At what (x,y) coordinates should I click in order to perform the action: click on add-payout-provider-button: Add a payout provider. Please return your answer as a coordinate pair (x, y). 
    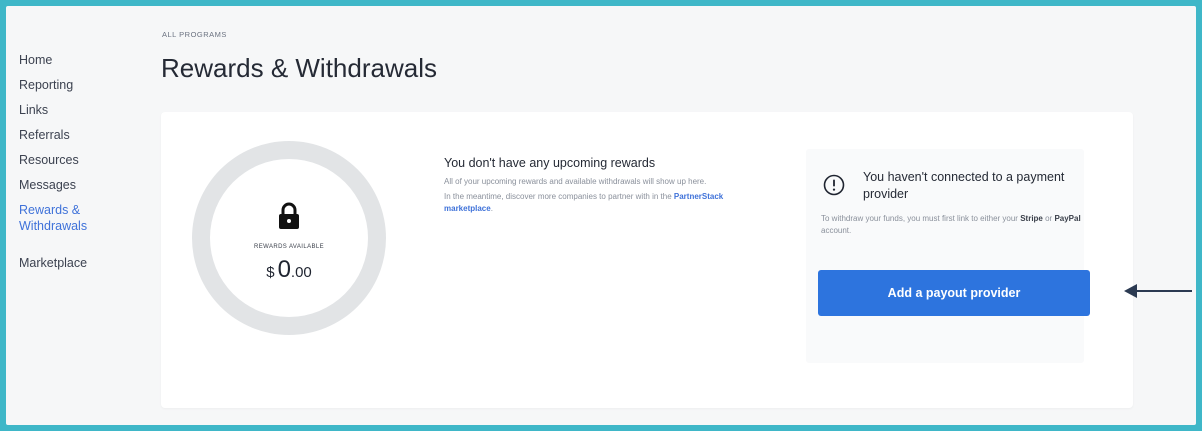
    Looking at the image, I should click on (954, 293).